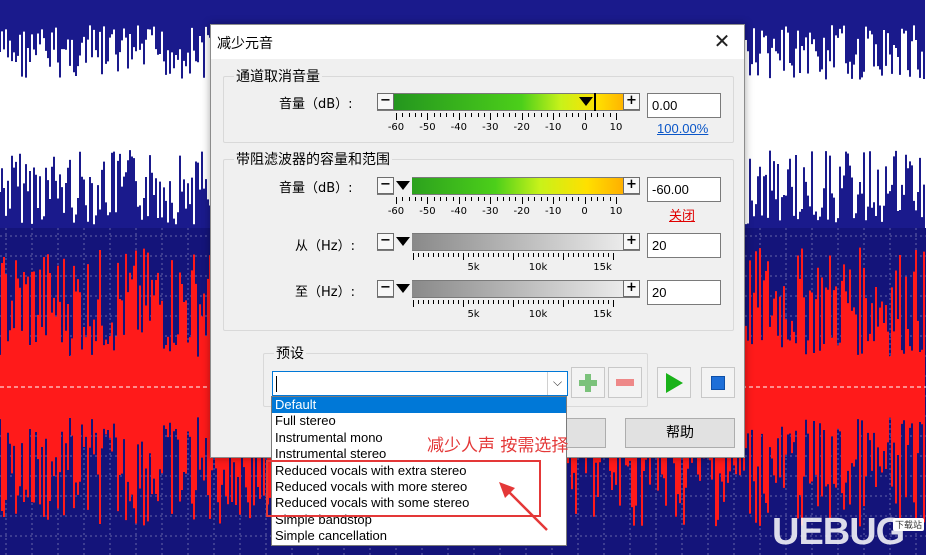  Describe the element at coordinates (682, 128) in the screenshot. I see `volume-percent-link: 100.00%` at that location.